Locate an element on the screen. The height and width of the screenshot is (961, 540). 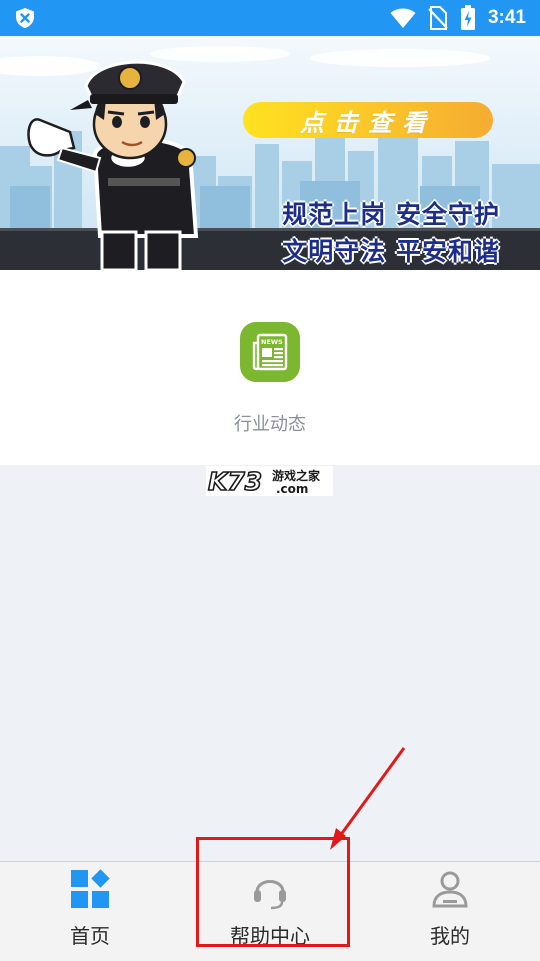
tab-home-label: 首页 is located at coordinates (90, 936).